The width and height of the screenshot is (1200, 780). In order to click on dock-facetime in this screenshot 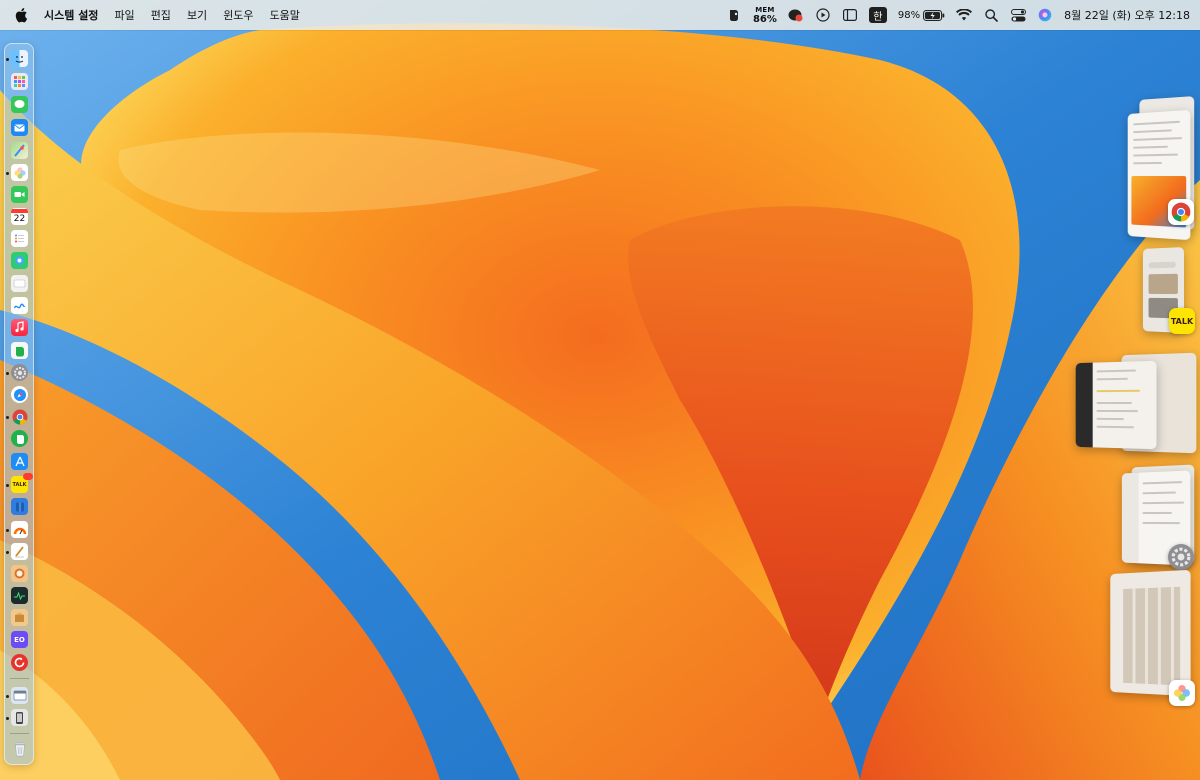, I will do `click(19, 194)`.